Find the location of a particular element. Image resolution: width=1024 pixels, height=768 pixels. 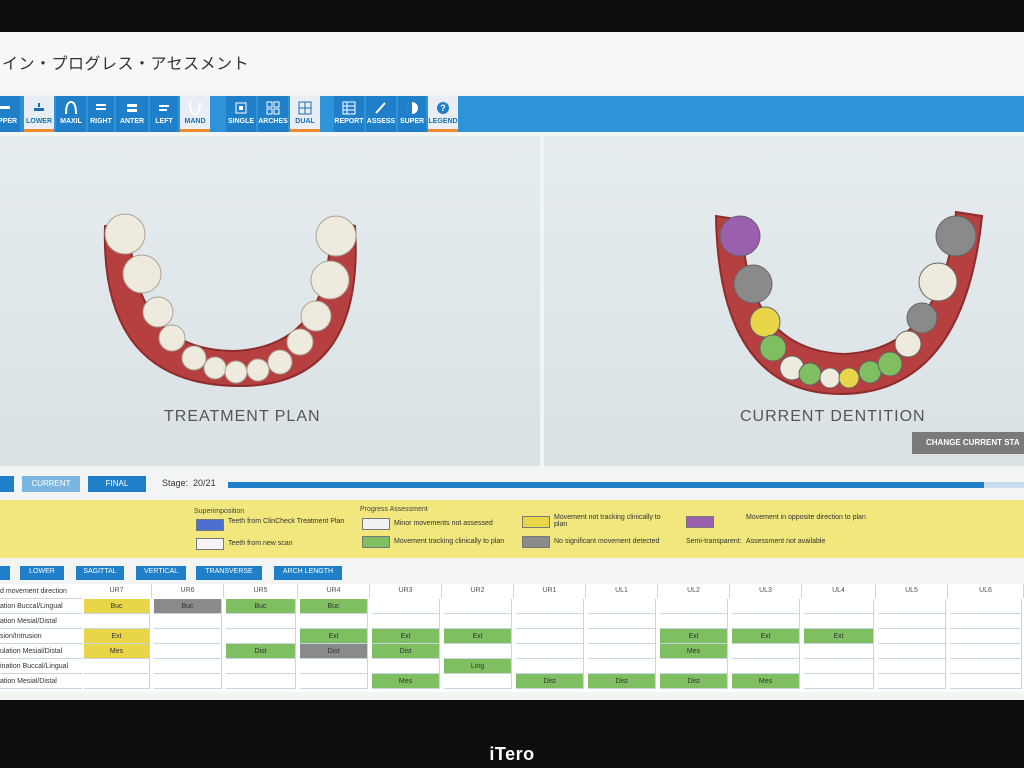

tab-sagittal: SAGITTAL is located at coordinates (100, 573).